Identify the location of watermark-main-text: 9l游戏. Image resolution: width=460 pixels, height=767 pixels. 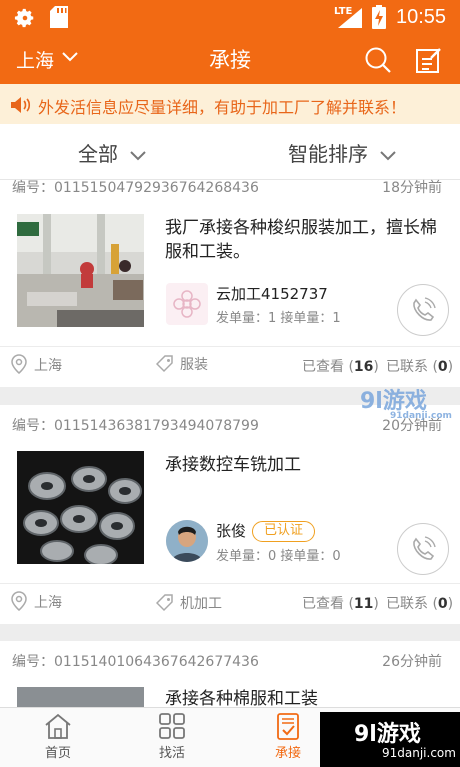
(387, 734).